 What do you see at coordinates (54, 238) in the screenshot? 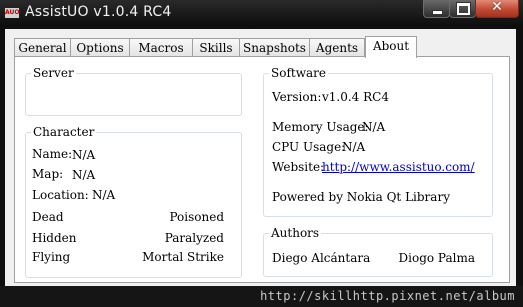
I see `status-hidden: Hidden` at bounding box center [54, 238].